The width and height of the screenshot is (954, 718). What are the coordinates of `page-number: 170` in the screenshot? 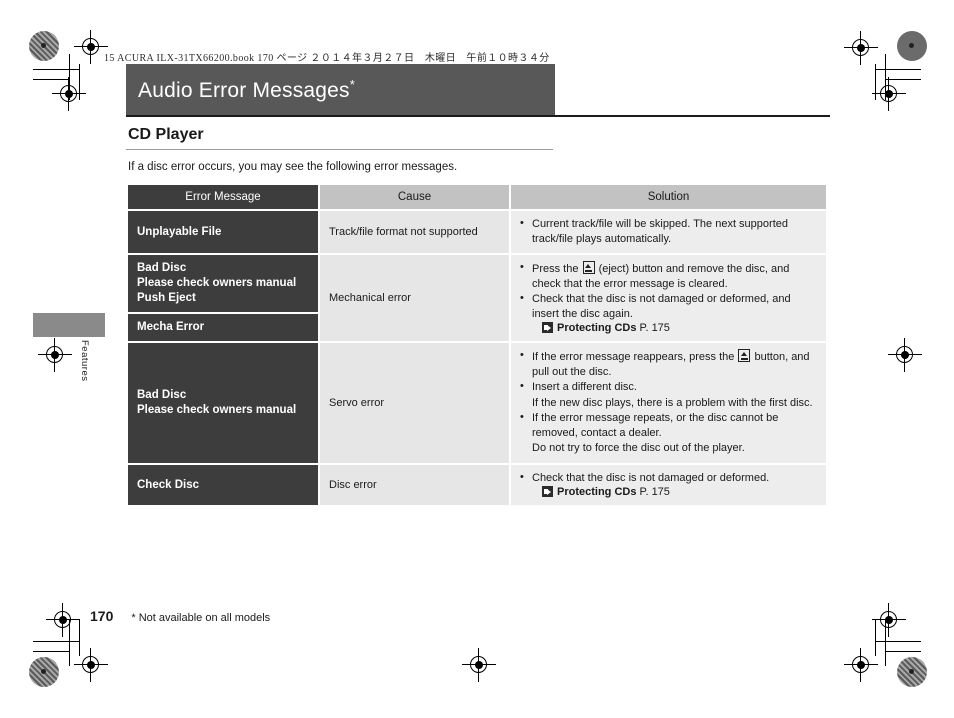 It's located at (102, 616).